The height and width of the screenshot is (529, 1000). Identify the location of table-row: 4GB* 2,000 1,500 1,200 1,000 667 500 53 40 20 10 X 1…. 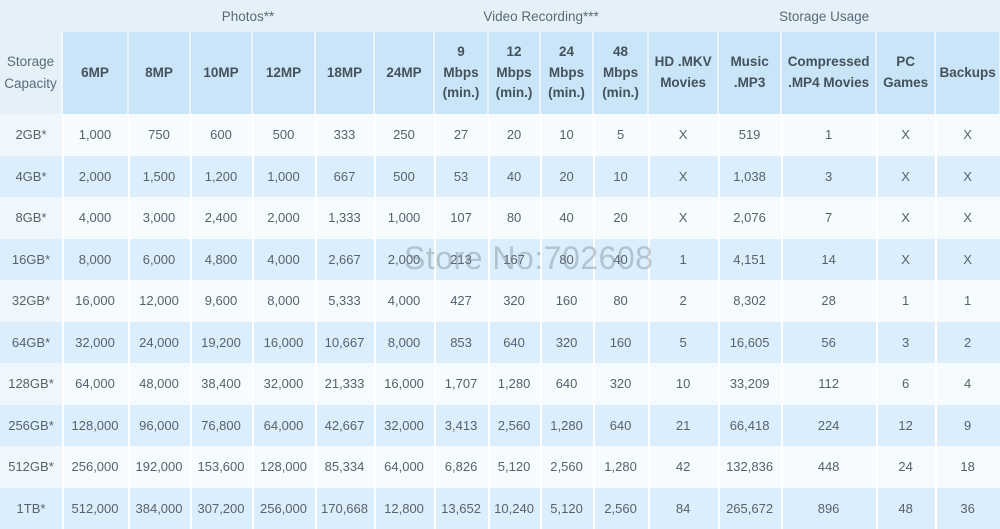
(500, 176).